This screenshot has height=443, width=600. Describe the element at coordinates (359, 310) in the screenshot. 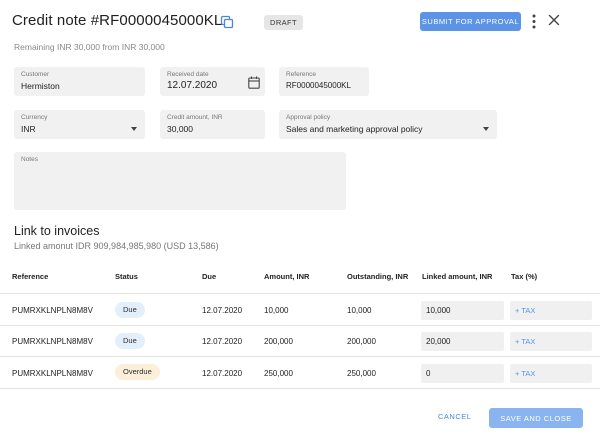

I see `row-outstanding: 10,000` at that location.